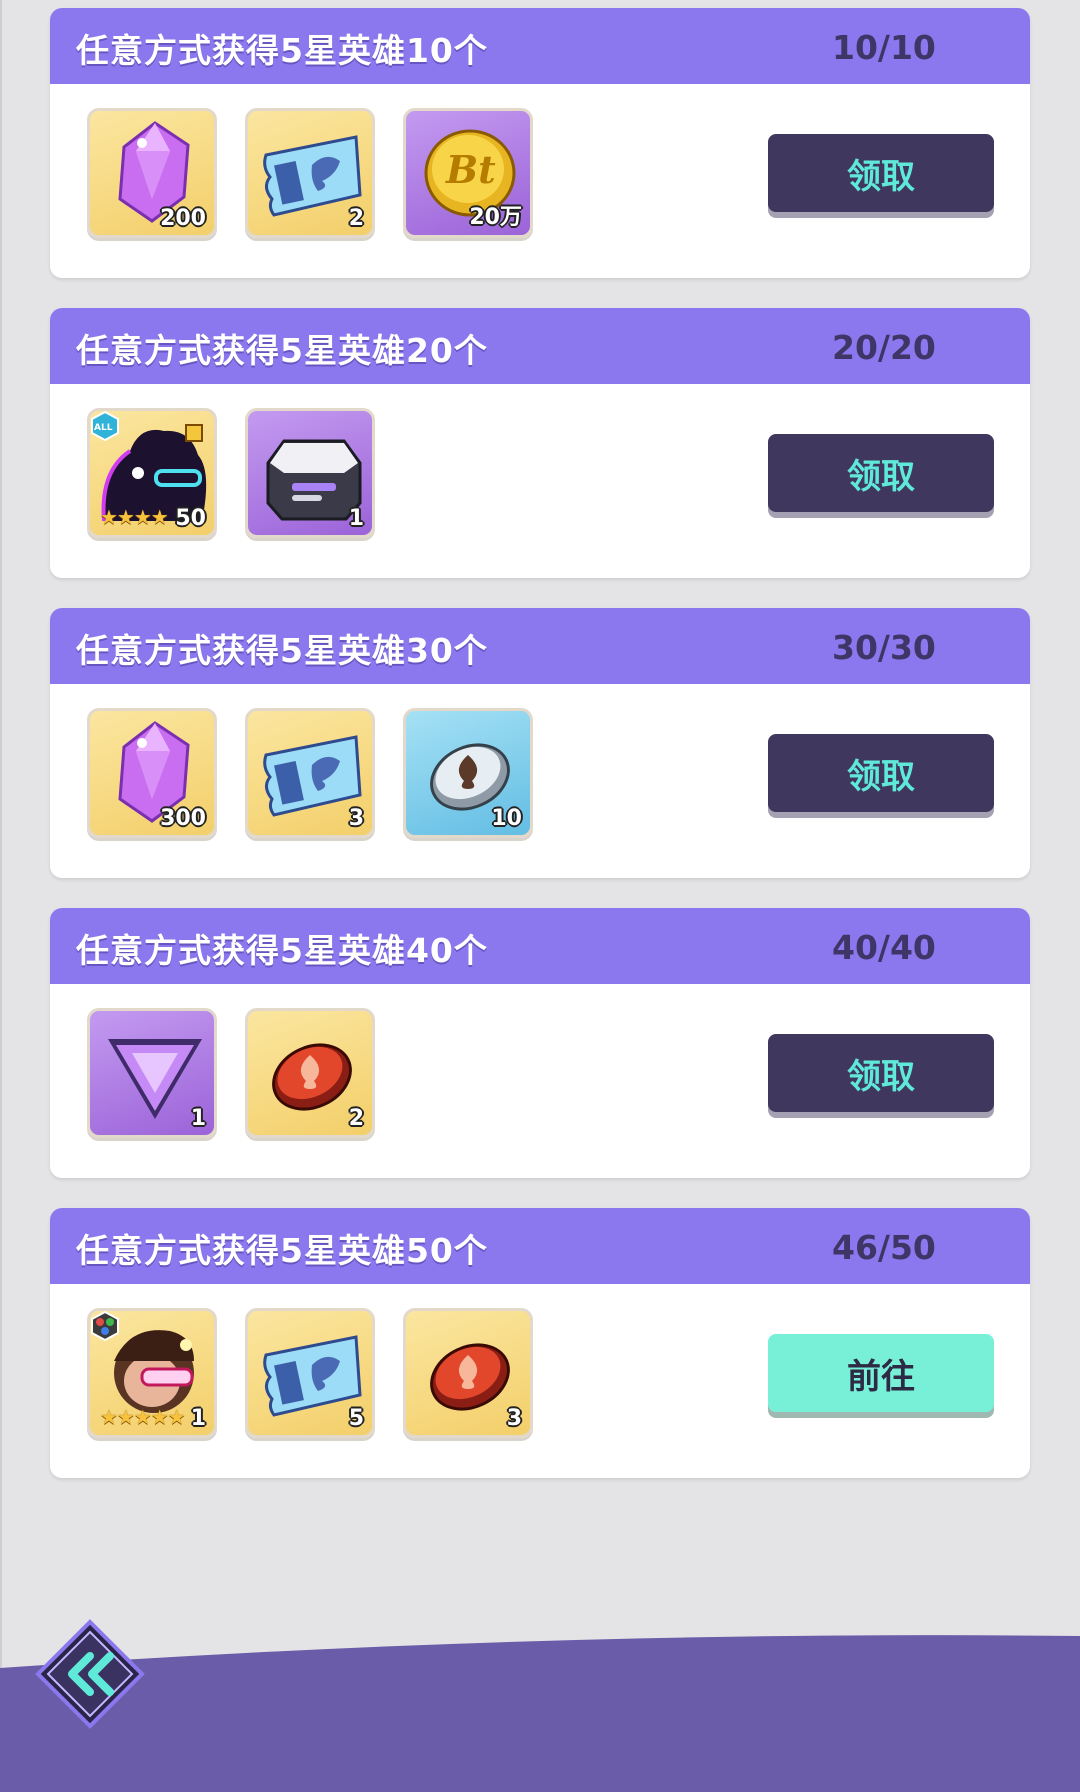  I want to click on task-header: 任意方式获得5星英雄40个 40/40, so click(540, 946).